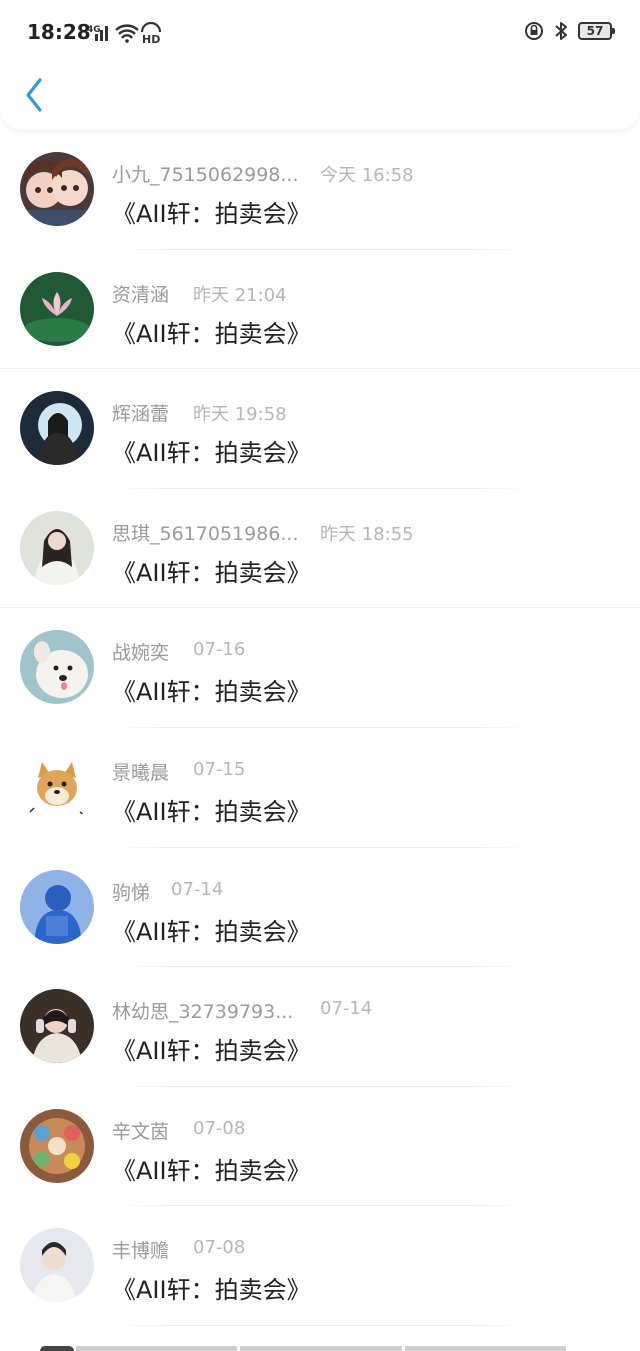 The image size is (640, 1351). Describe the element at coordinates (596, 31) in the screenshot. I see `battery-indicator: 57` at that location.